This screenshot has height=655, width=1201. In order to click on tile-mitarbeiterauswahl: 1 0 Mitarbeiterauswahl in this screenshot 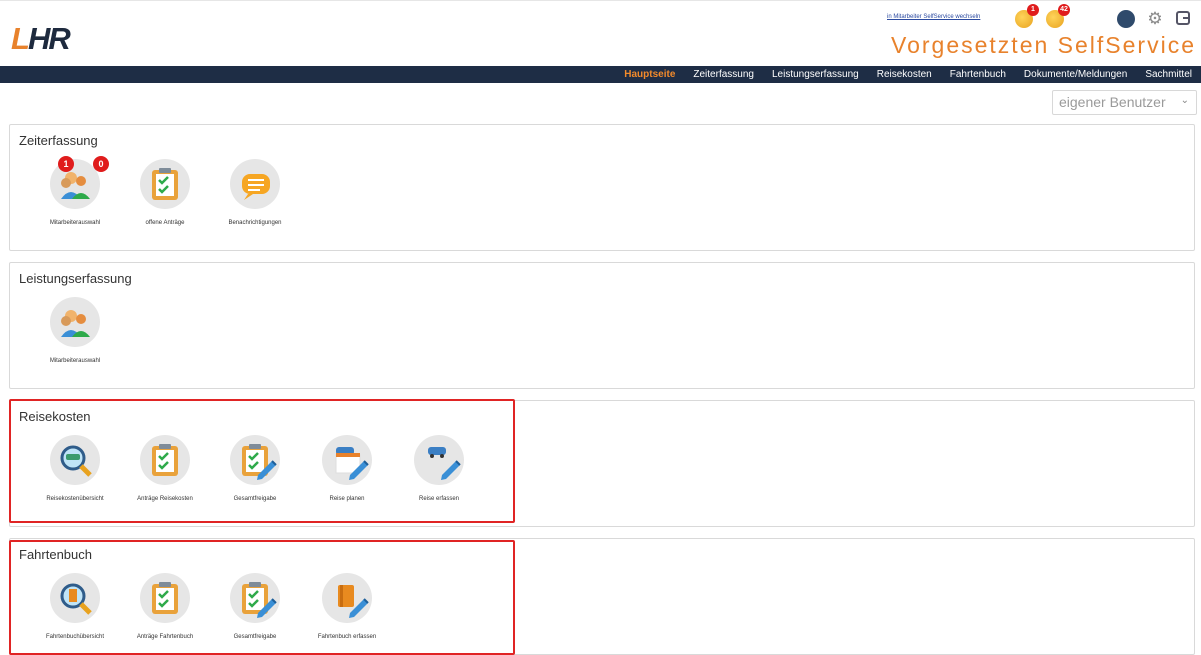, I will do `click(73, 197)`.